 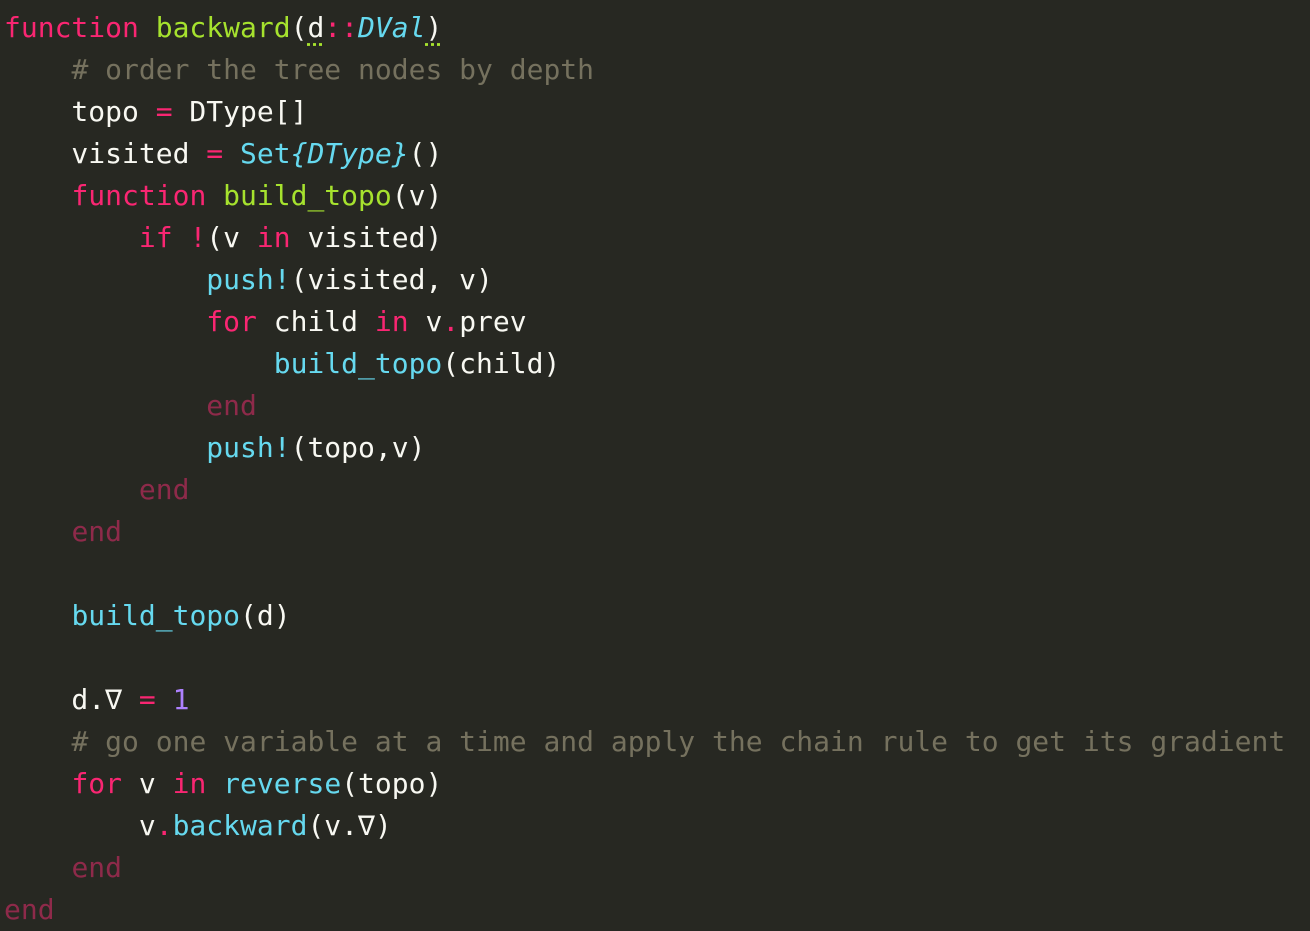 I want to click on code-text: (d), so click(x=265, y=615).